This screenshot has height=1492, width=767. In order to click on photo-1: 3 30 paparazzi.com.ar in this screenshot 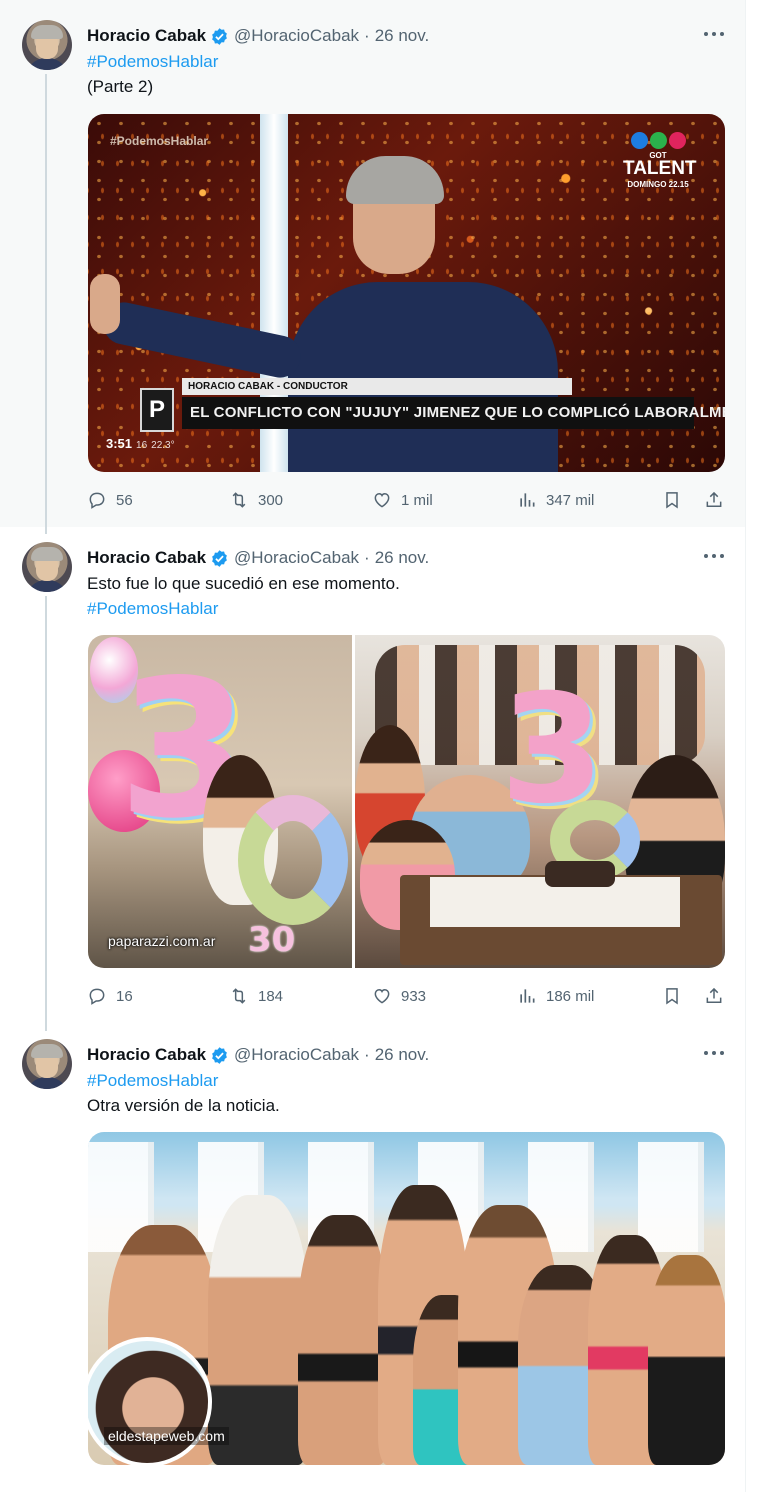, I will do `click(220, 801)`.